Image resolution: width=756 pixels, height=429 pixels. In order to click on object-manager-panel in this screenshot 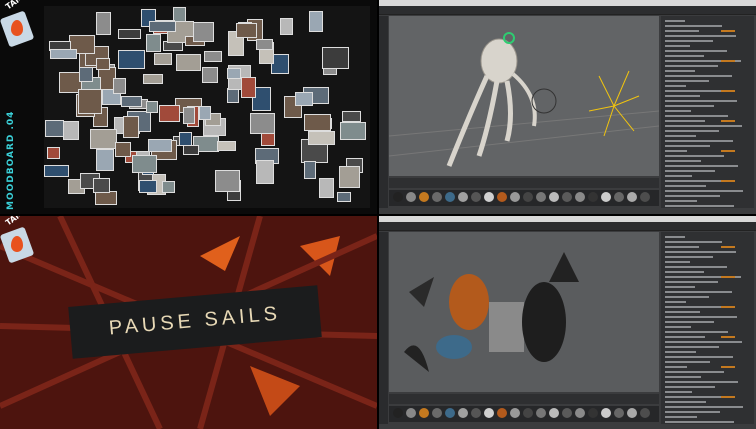, I will do `click(707, 112)`.